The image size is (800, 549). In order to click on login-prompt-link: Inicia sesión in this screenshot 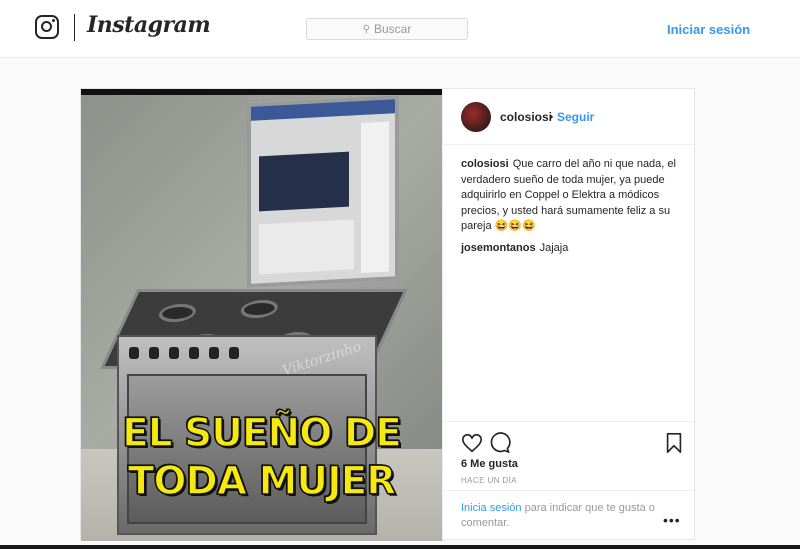, I will do `click(491, 508)`.